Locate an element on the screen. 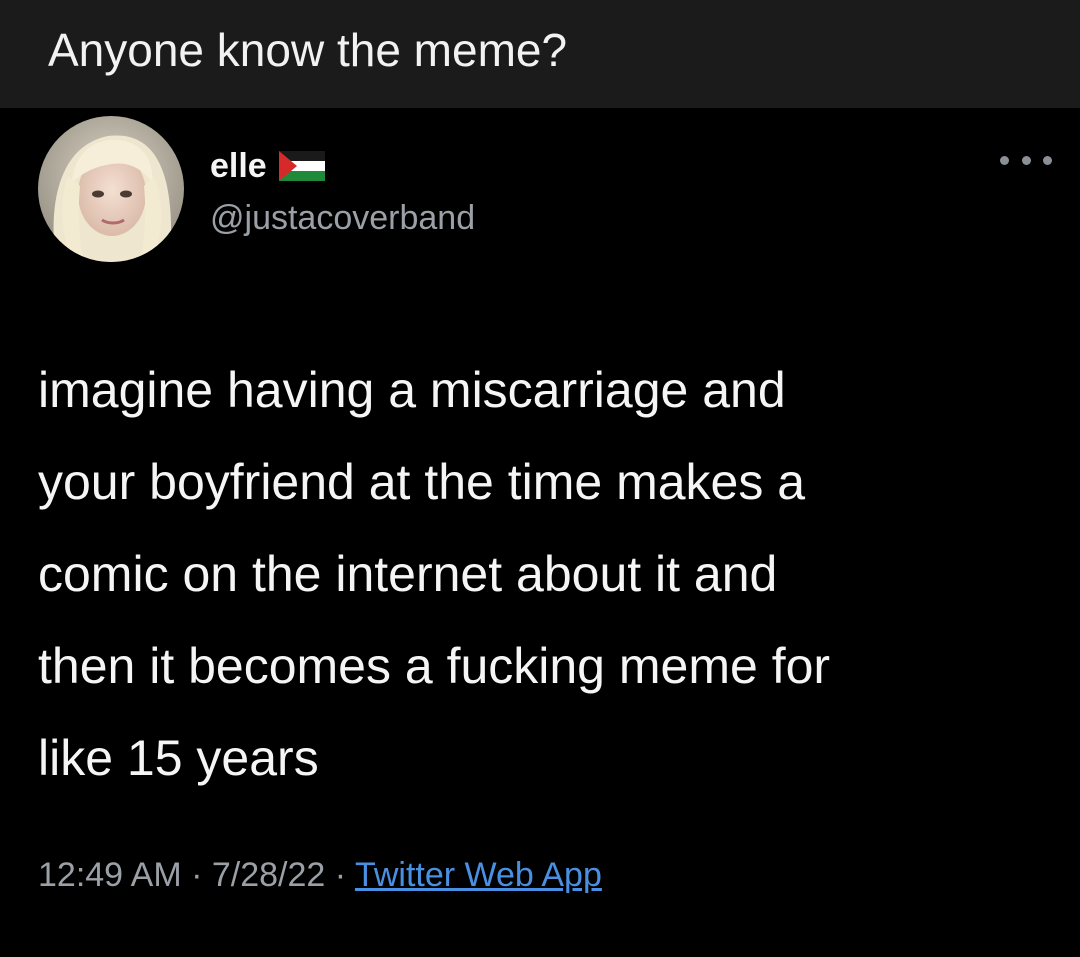 This screenshot has width=1080, height=957. tweet-text-line: your boyfriend at the time makes a is located at coordinates (422, 482).